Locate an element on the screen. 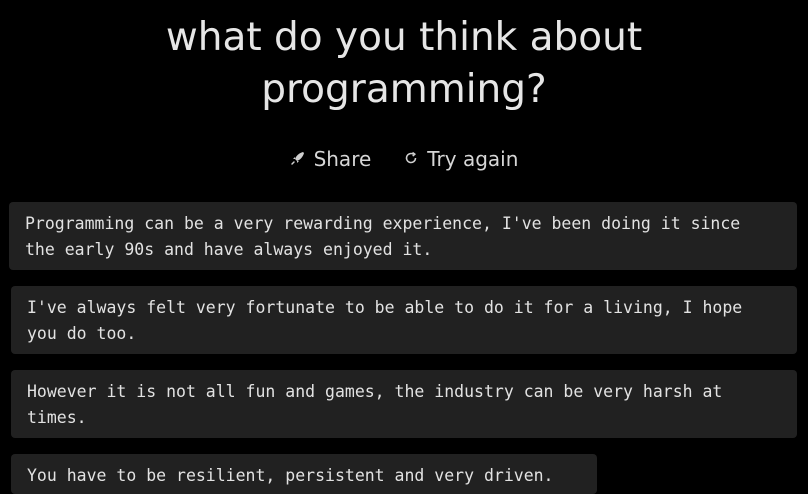 This screenshot has height=494, width=808. try-again-label: Try again is located at coordinates (473, 159).